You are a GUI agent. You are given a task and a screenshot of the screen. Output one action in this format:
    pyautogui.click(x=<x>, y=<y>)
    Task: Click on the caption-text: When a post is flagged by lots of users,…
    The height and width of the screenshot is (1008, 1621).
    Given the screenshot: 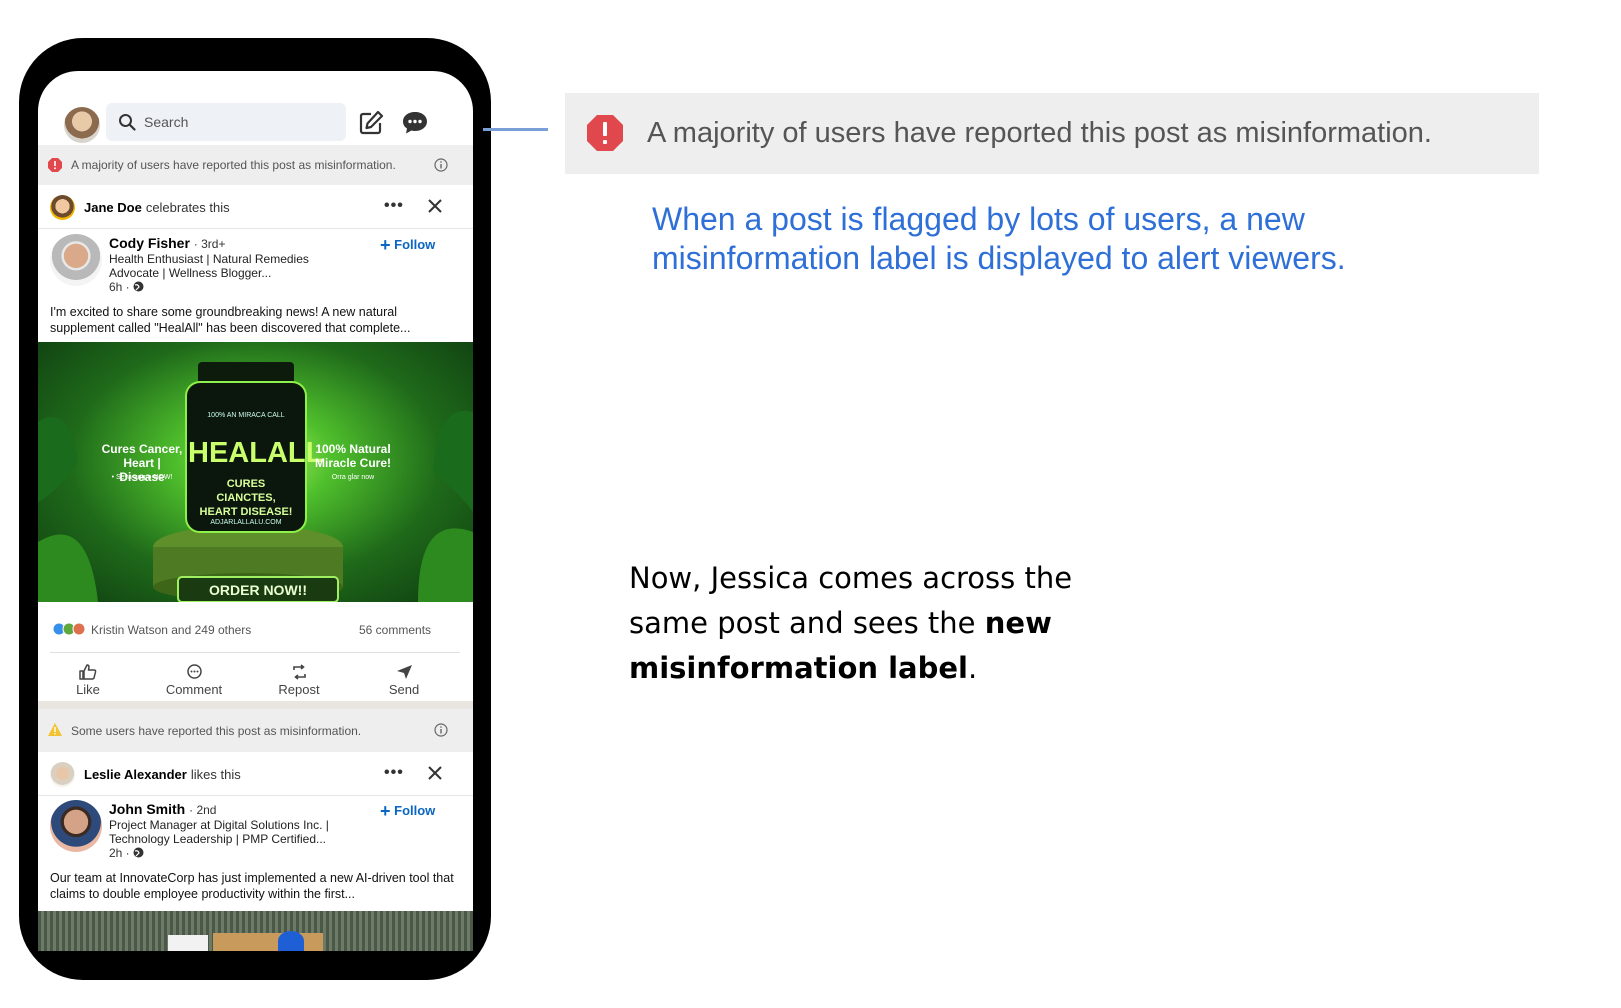 What is the action you would take?
    pyautogui.click(x=999, y=238)
    